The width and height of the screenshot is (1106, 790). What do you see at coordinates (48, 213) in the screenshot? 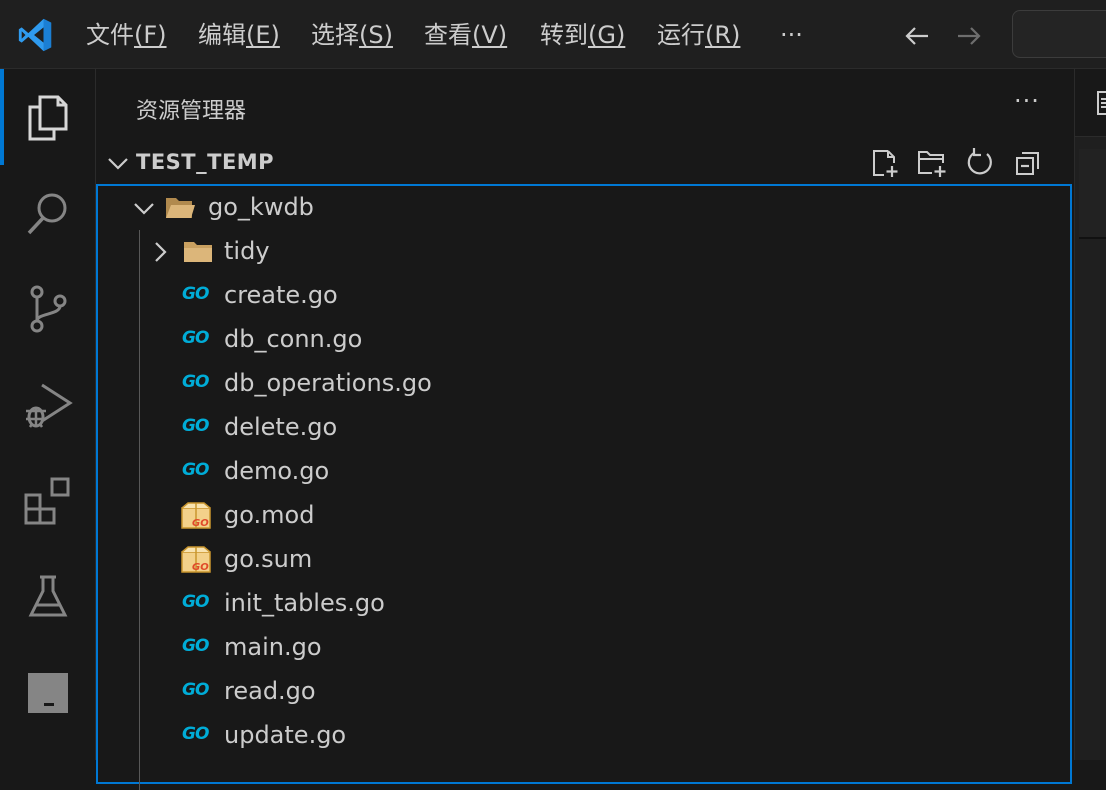
I see `search-icon` at bounding box center [48, 213].